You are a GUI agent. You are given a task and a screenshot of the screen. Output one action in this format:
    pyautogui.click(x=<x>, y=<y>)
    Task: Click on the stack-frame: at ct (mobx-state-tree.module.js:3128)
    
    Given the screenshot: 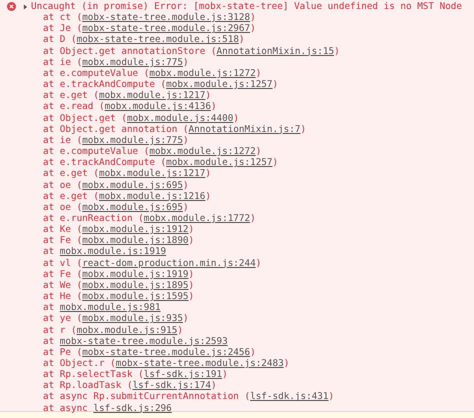 What is the action you would take?
    pyautogui.click(x=128, y=18)
    